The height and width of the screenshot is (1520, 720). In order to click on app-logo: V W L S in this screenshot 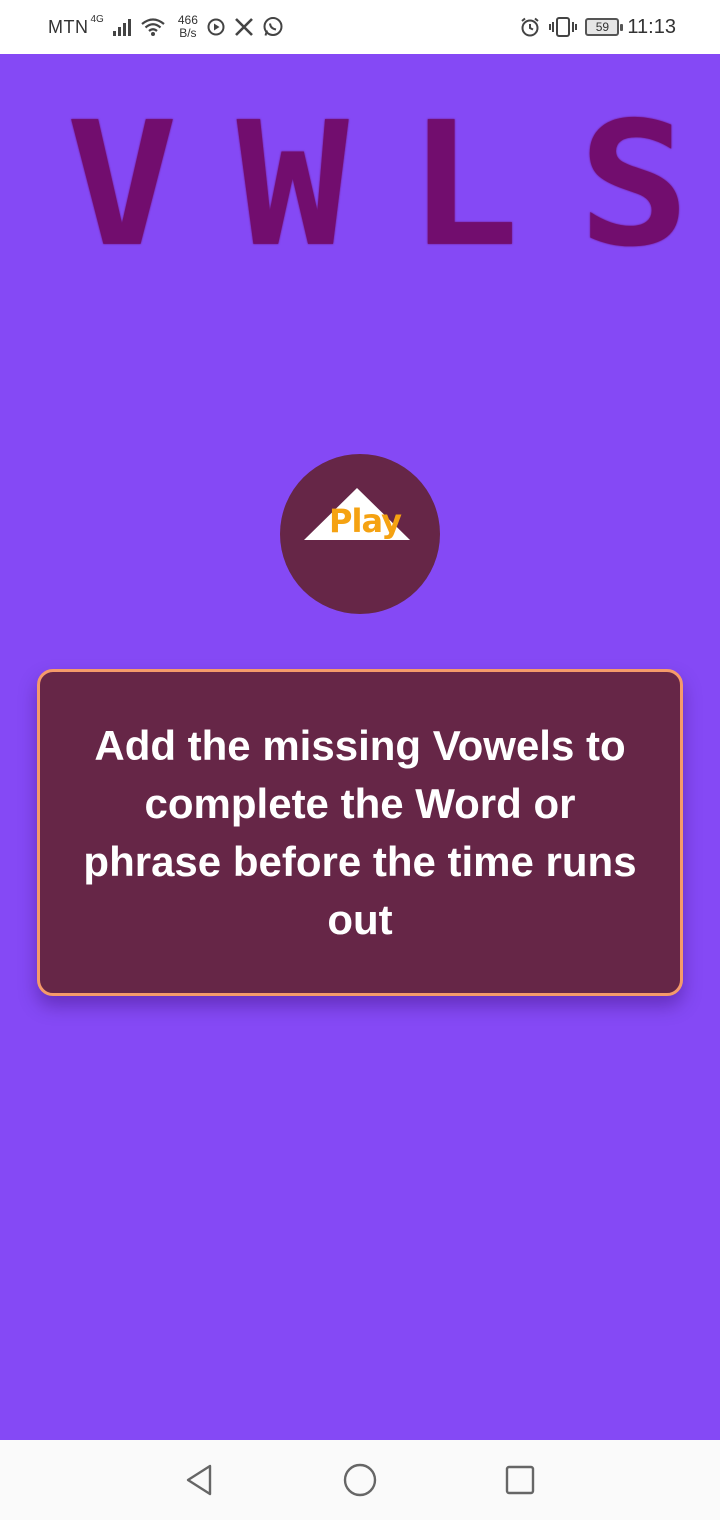, I will do `click(378, 185)`.